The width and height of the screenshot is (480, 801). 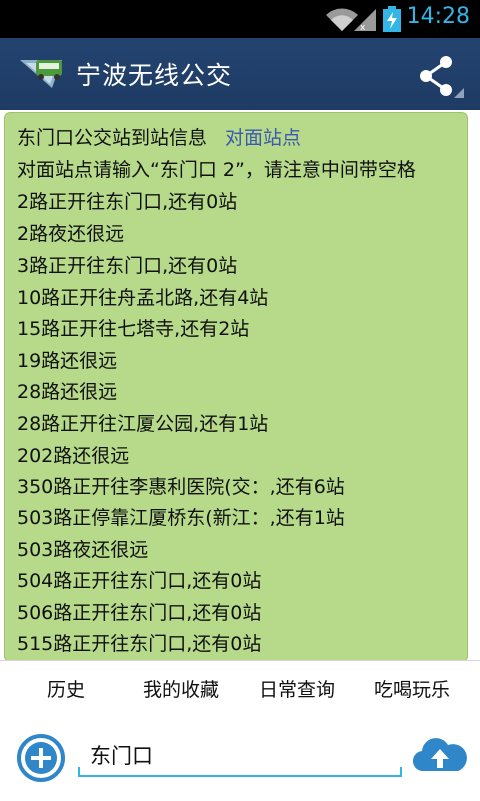 What do you see at coordinates (181, 487) in the screenshot?
I see `bus-arrival-line: 350路正开往李惠利医院(交：,还有6站` at bounding box center [181, 487].